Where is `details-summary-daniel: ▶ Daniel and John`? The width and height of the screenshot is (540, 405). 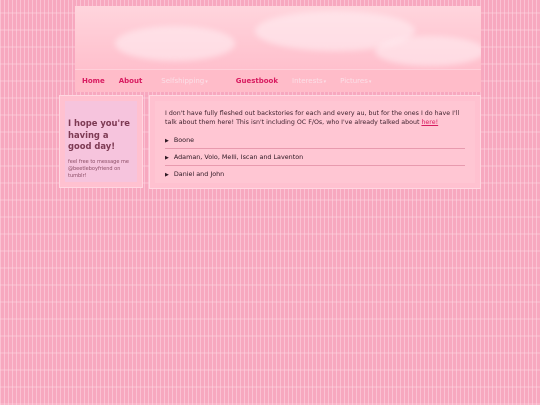
details-summary-daniel: ▶ Daniel and John is located at coordinates (315, 174).